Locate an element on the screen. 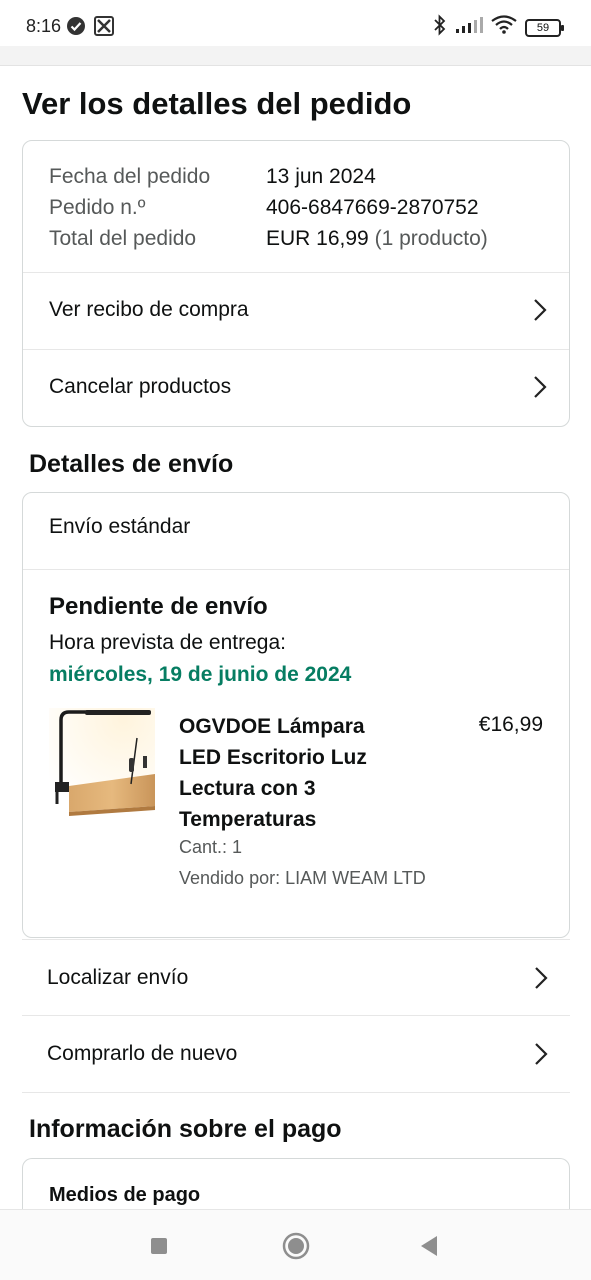 The height and width of the screenshot is (1280, 591). status-time: 8:16 is located at coordinates (44, 26).